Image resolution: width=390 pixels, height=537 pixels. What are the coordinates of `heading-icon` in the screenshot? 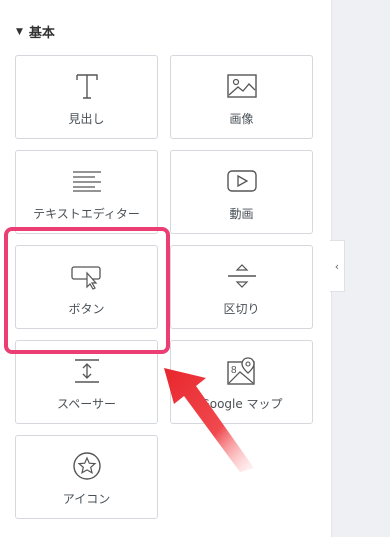 It's located at (86, 86).